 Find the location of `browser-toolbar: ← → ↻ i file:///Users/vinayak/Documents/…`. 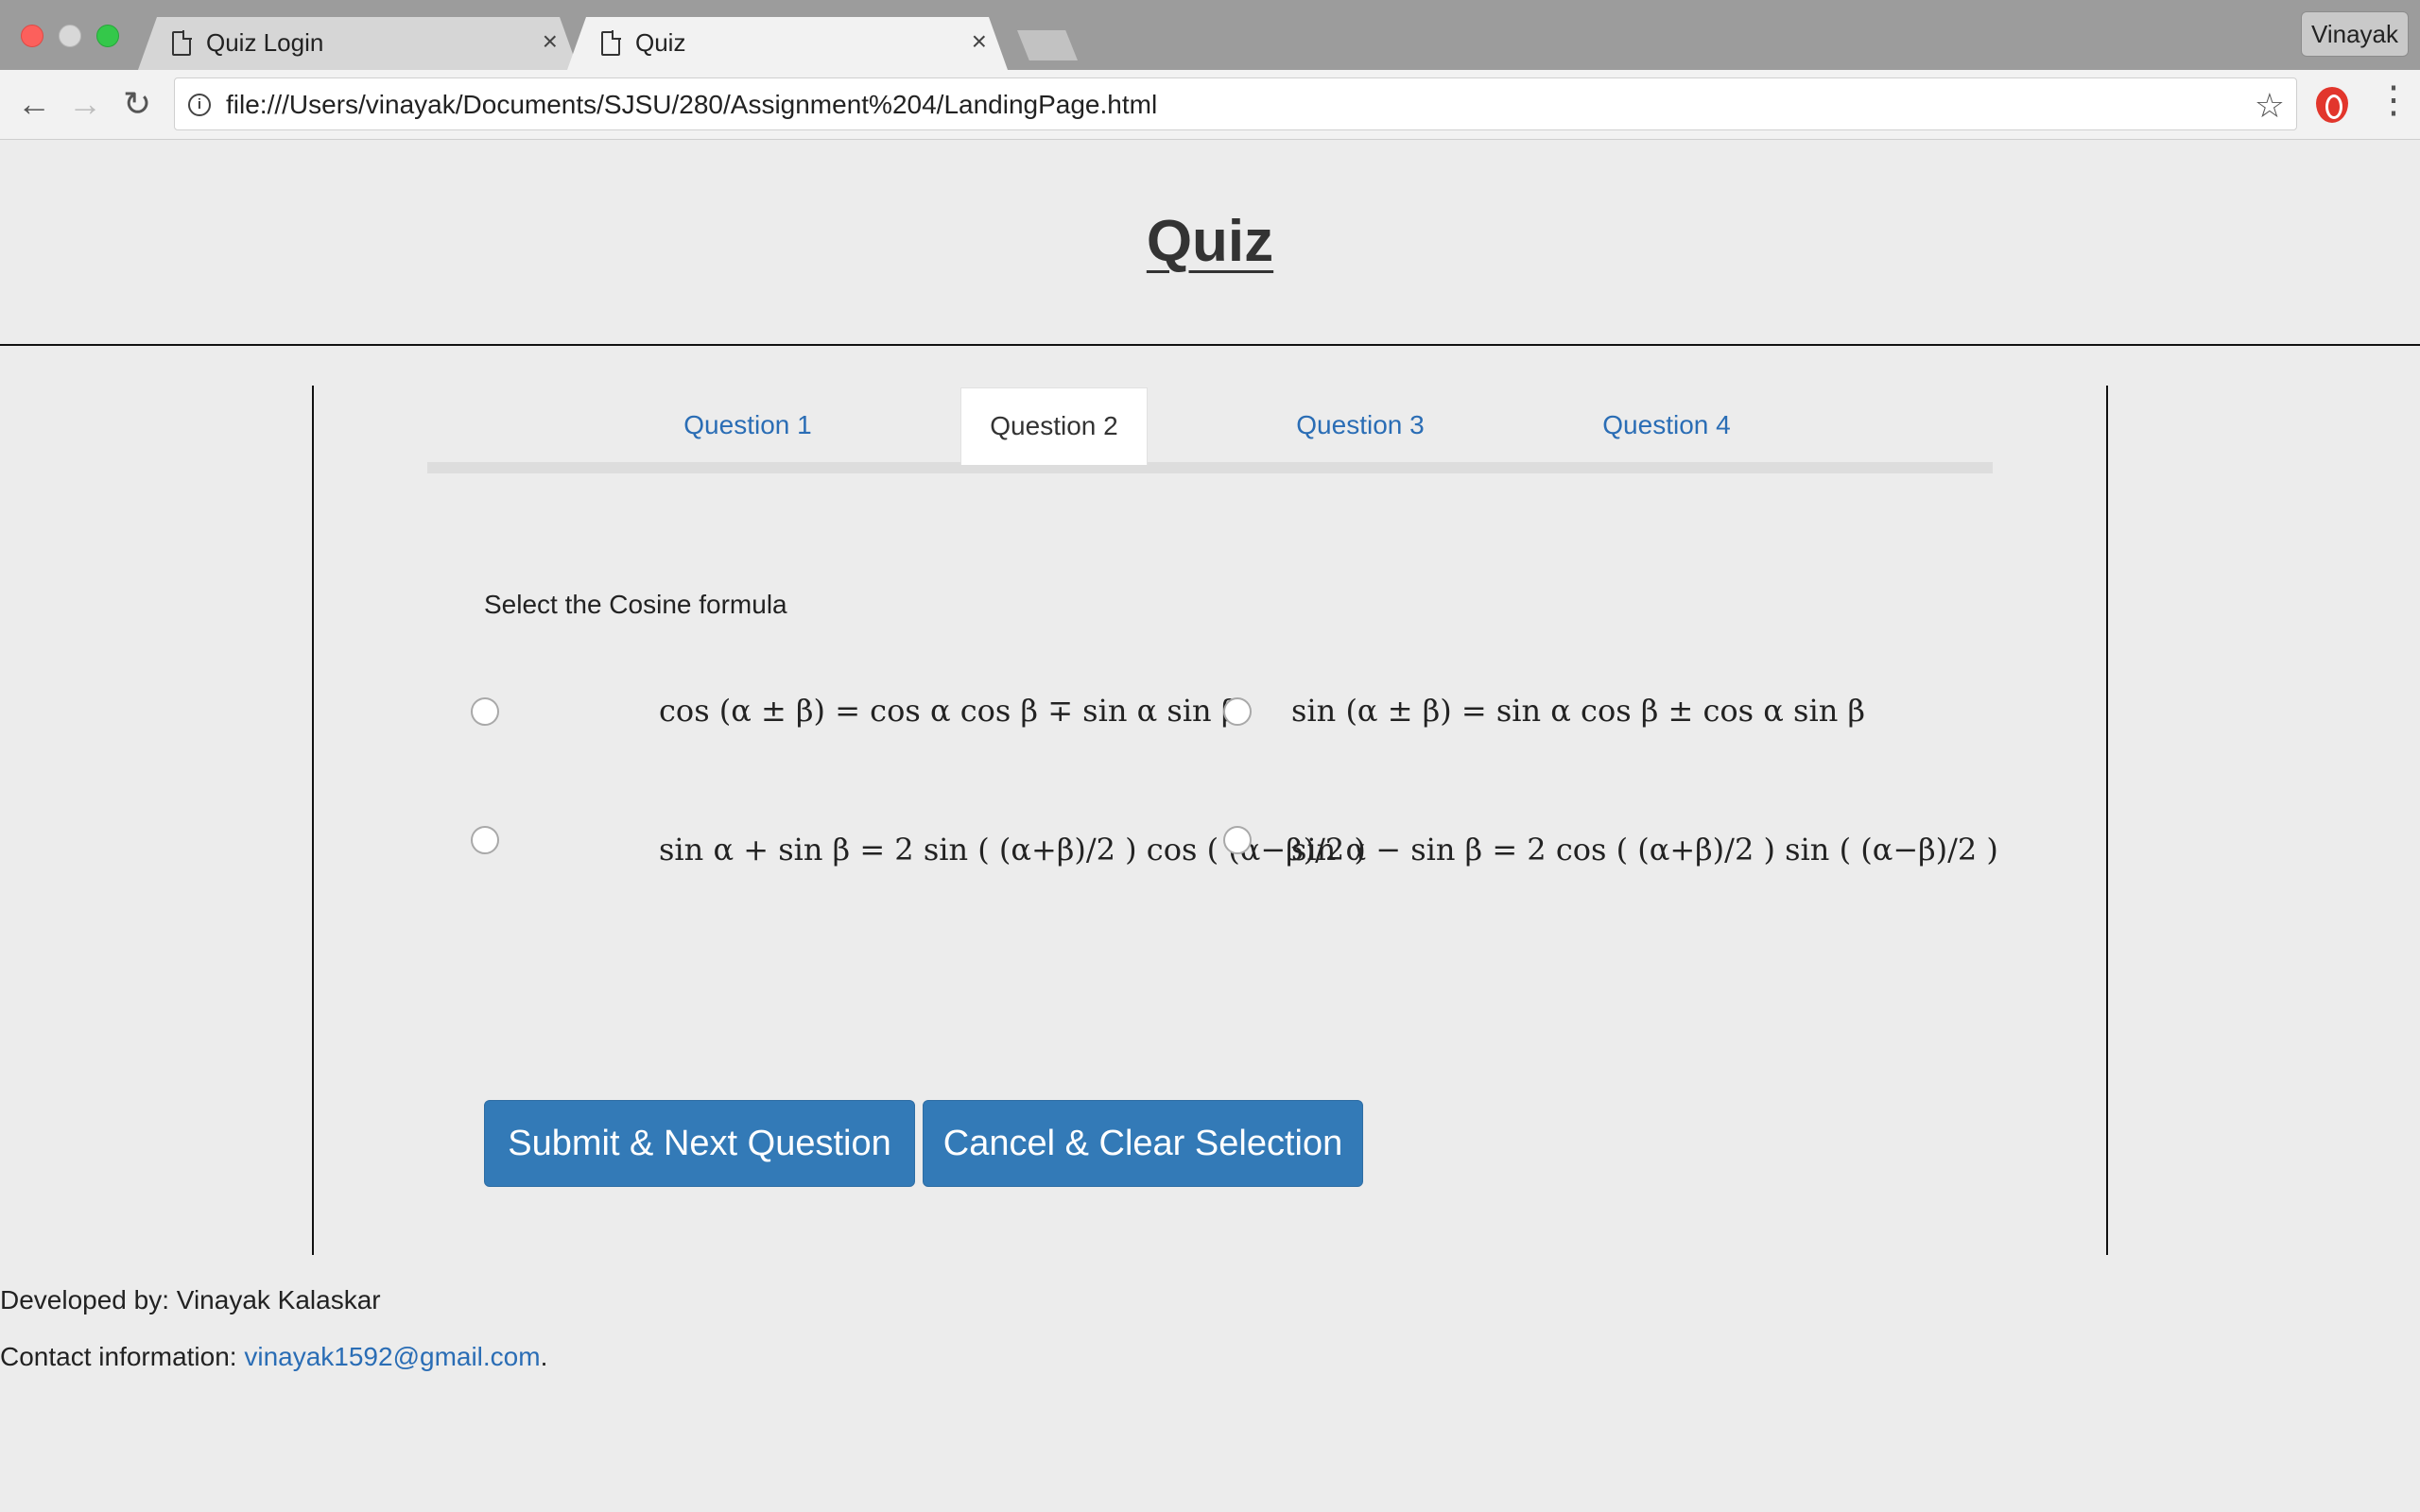

browser-toolbar: ← → ↻ i file:///Users/vinayak/Documents/… is located at coordinates (1210, 105).